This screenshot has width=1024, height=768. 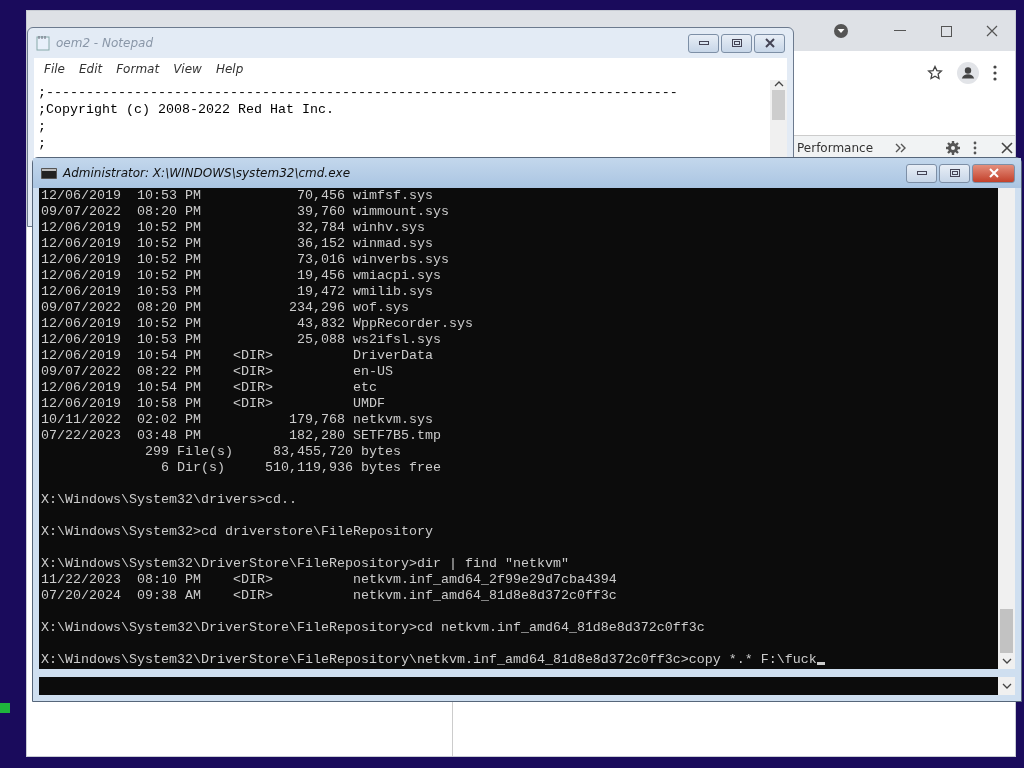 I want to click on console-line: 11/22/2023 08:10 PM <DIR> netkvm.inf_amd64_2f99e29d7cba4394, so click(x=329, y=579).